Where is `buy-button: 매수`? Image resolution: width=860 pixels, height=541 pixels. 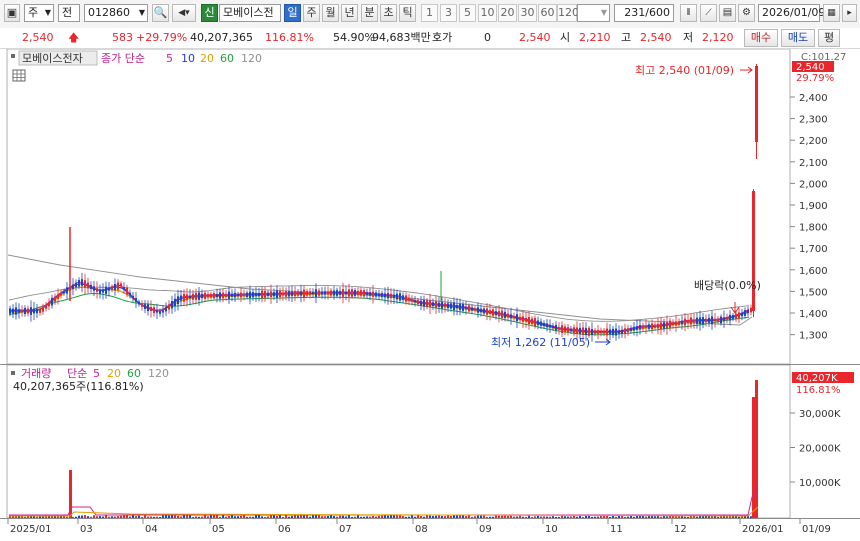
buy-button: 매수 is located at coordinates (761, 38).